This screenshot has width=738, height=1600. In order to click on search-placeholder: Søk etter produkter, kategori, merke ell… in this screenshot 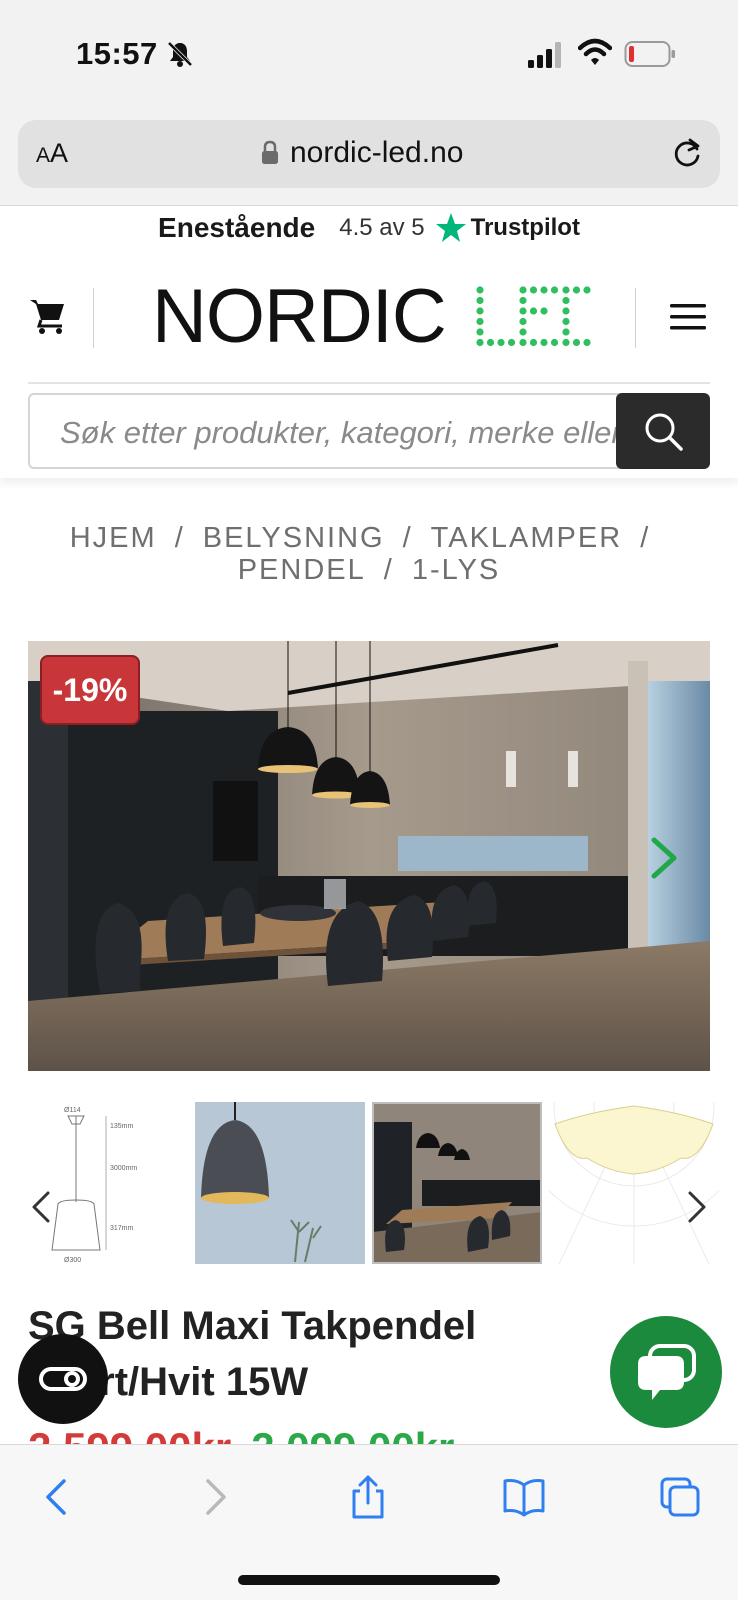, I will do `click(344, 432)`.